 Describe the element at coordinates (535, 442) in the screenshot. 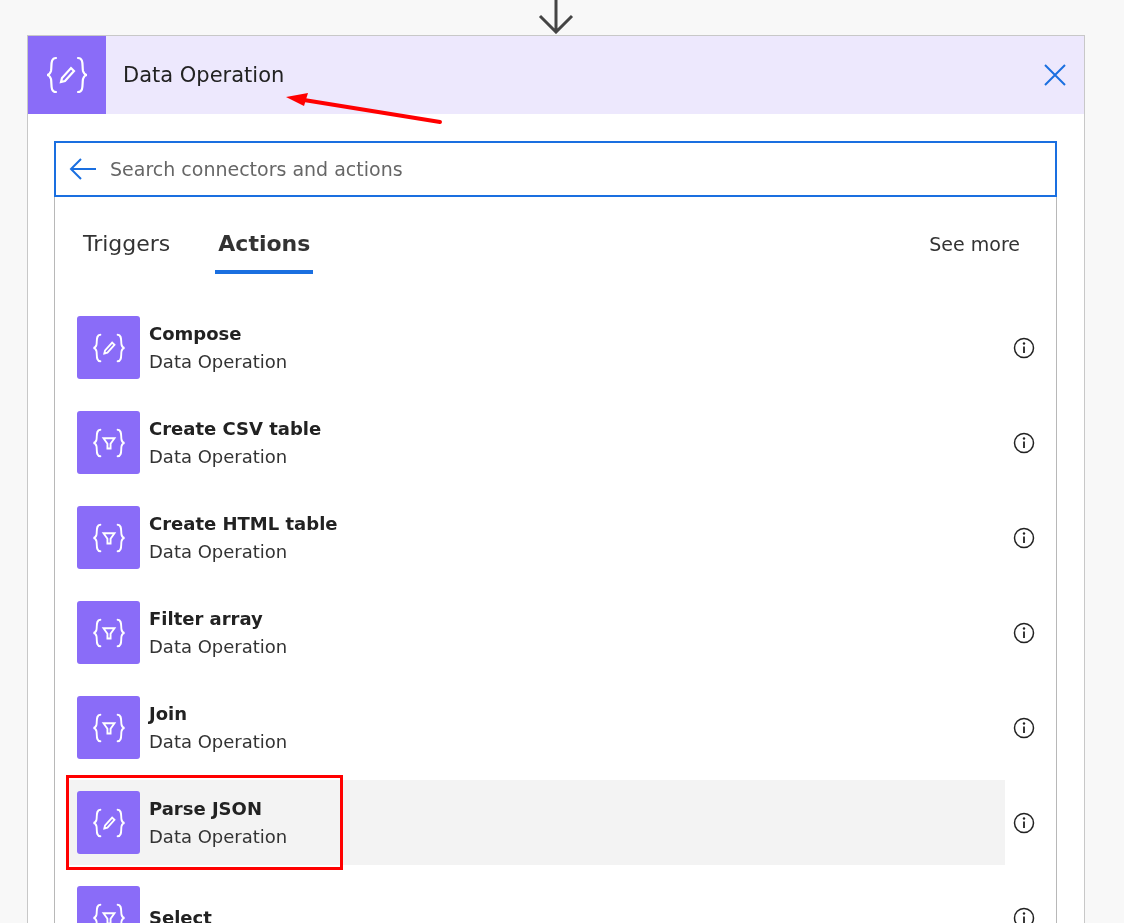

I see `action-item: Create CSV table Data Operation` at that location.